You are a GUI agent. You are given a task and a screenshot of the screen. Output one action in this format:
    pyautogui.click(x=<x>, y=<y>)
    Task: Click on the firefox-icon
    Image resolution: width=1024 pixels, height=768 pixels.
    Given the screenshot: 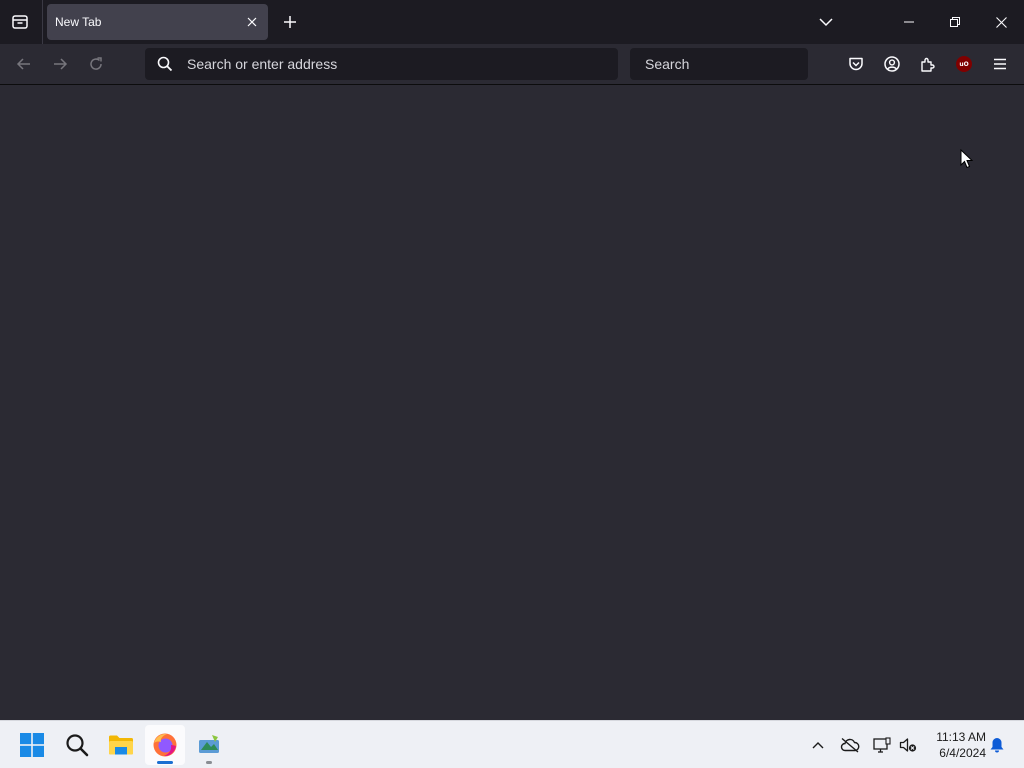 What is the action you would take?
    pyautogui.click(x=165, y=745)
    